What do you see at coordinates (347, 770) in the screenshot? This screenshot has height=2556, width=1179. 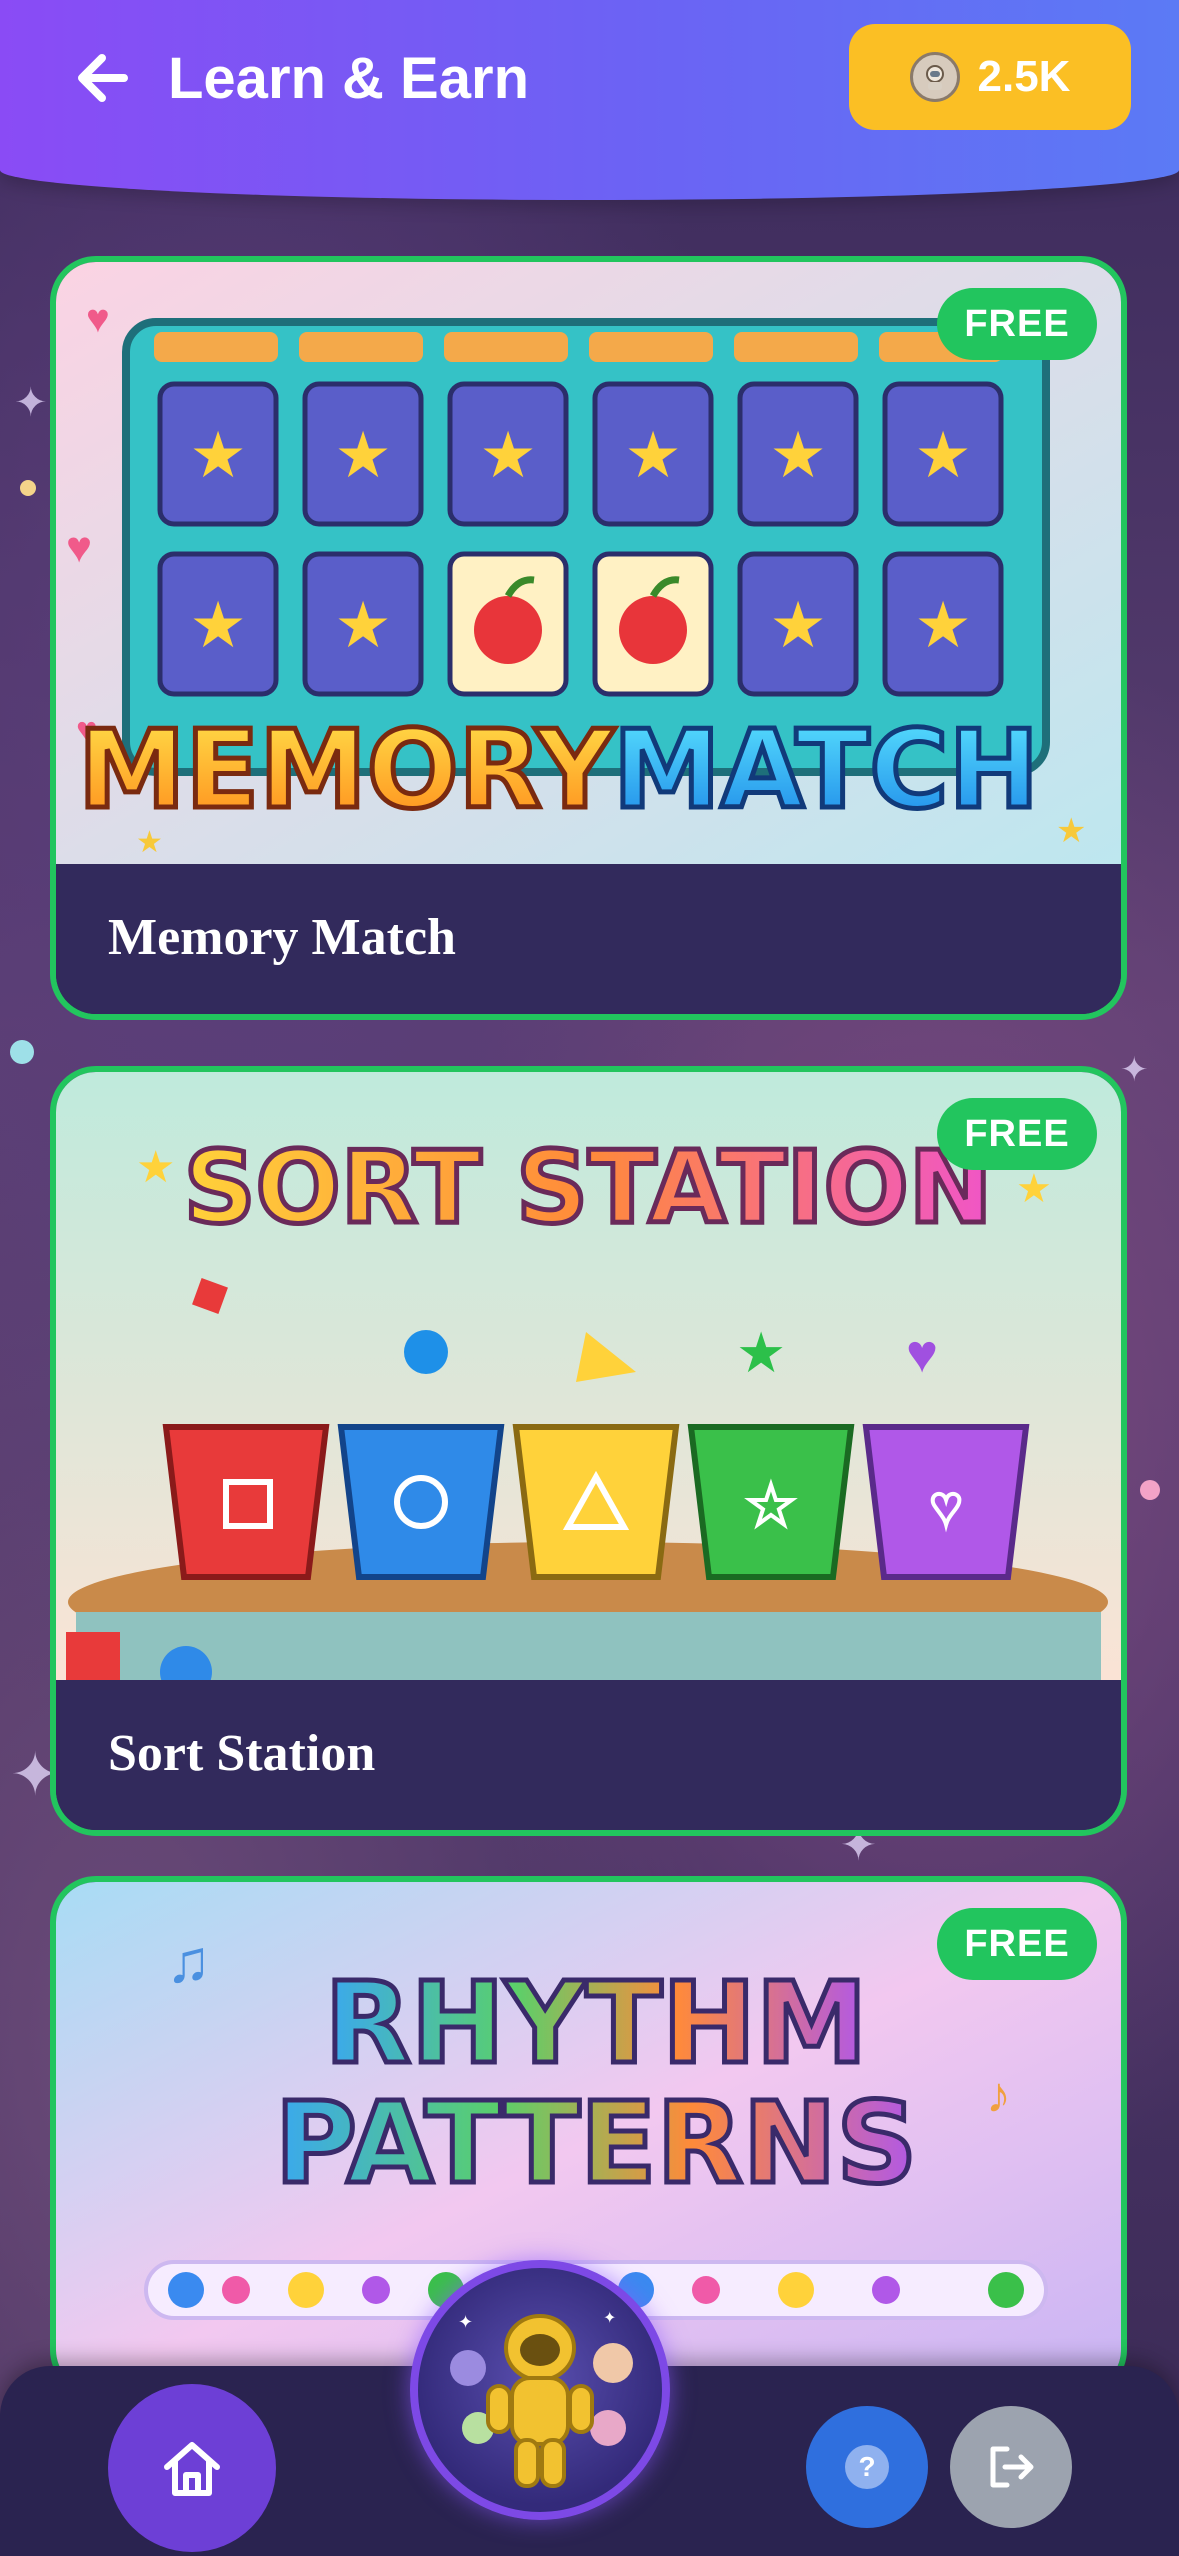 I see `art-text-memory: MEMORY` at bounding box center [347, 770].